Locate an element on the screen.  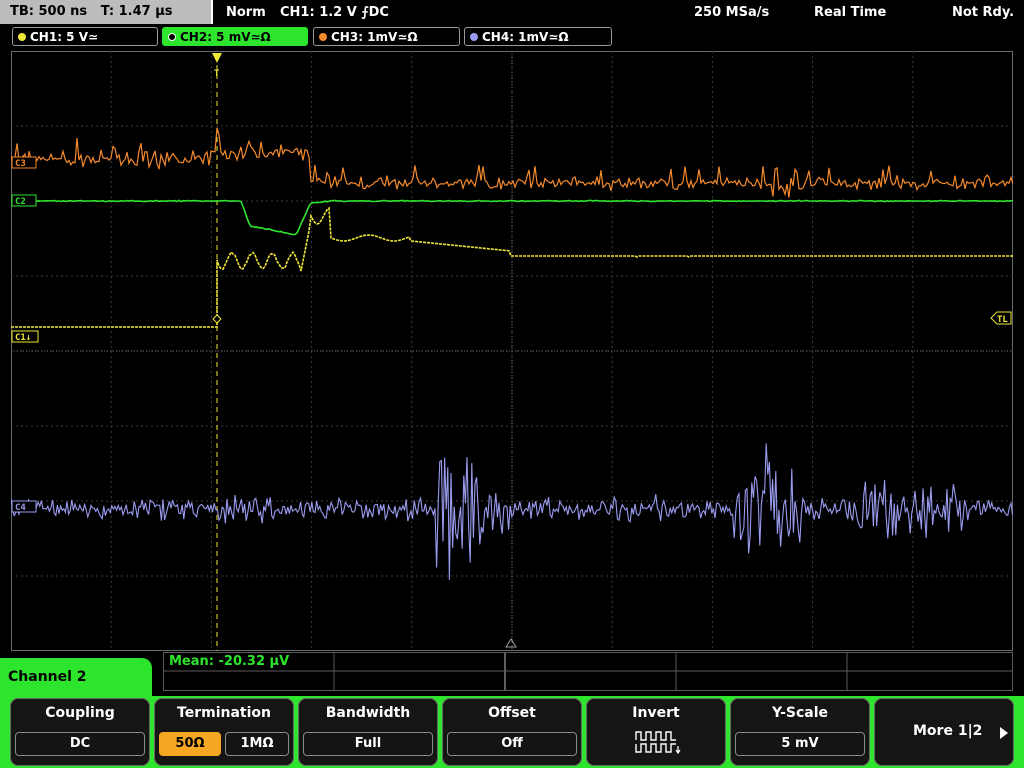
bandwidth-value: Full is located at coordinates (368, 744).